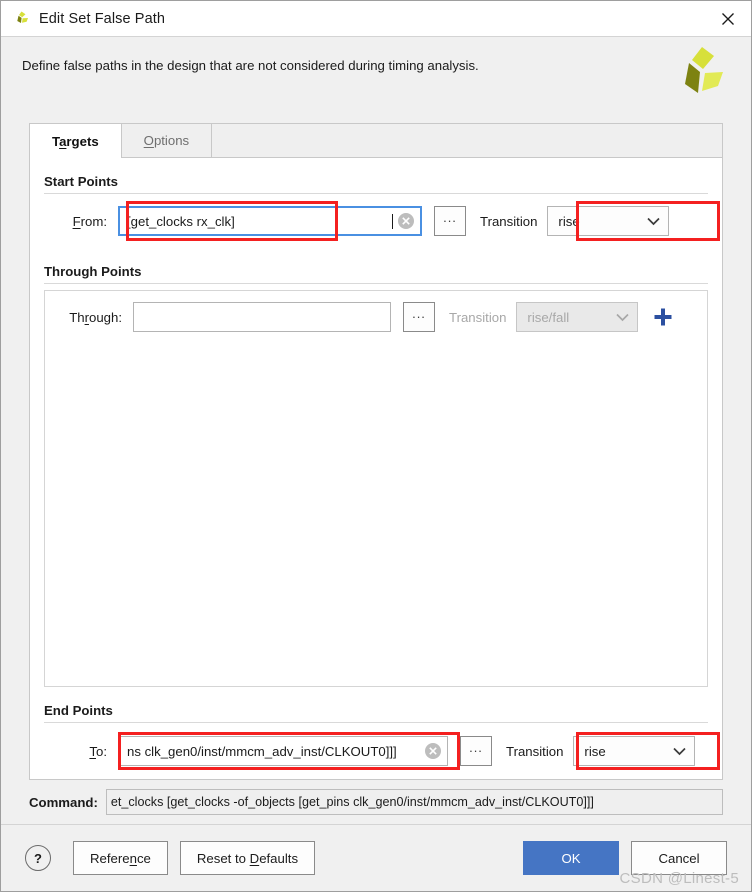 Image resolution: width=752 pixels, height=892 pixels. Describe the element at coordinates (89, 221) in the screenshot. I see `from-label: From:` at that location.